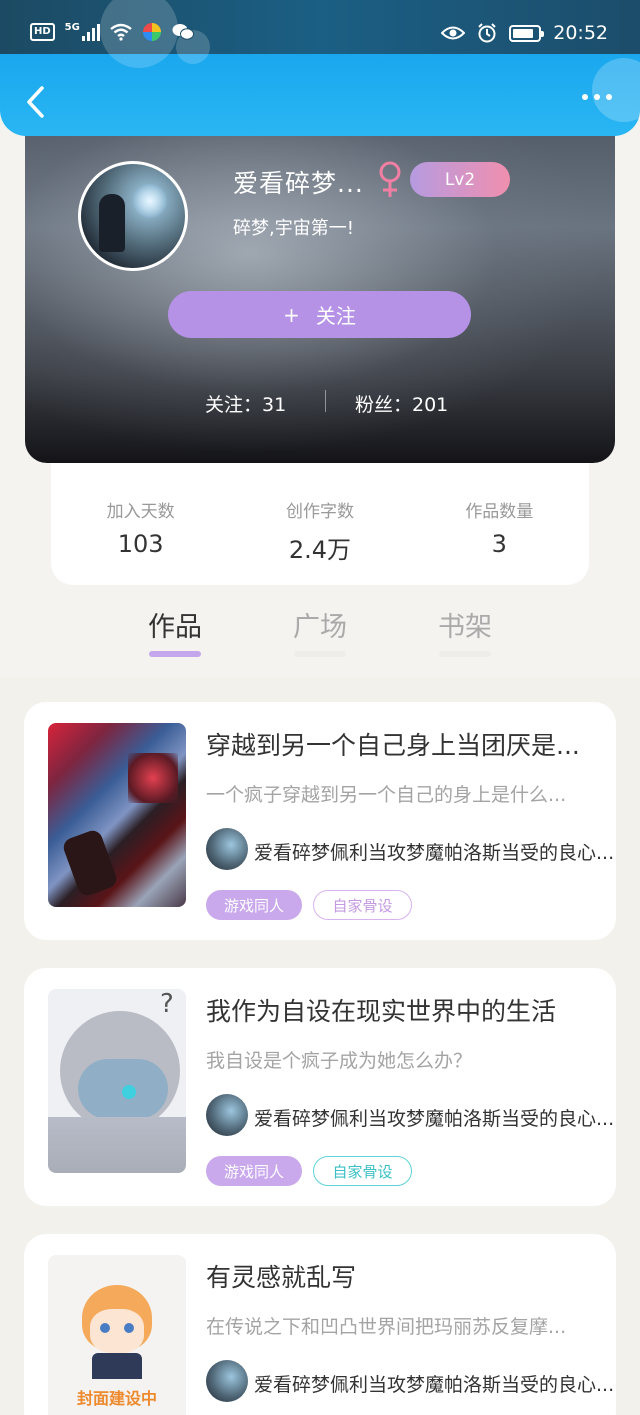 The width and height of the screenshot is (640, 1415). Describe the element at coordinates (499, 512) in the screenshot. I see `stat-label: 作品数量` at that location.